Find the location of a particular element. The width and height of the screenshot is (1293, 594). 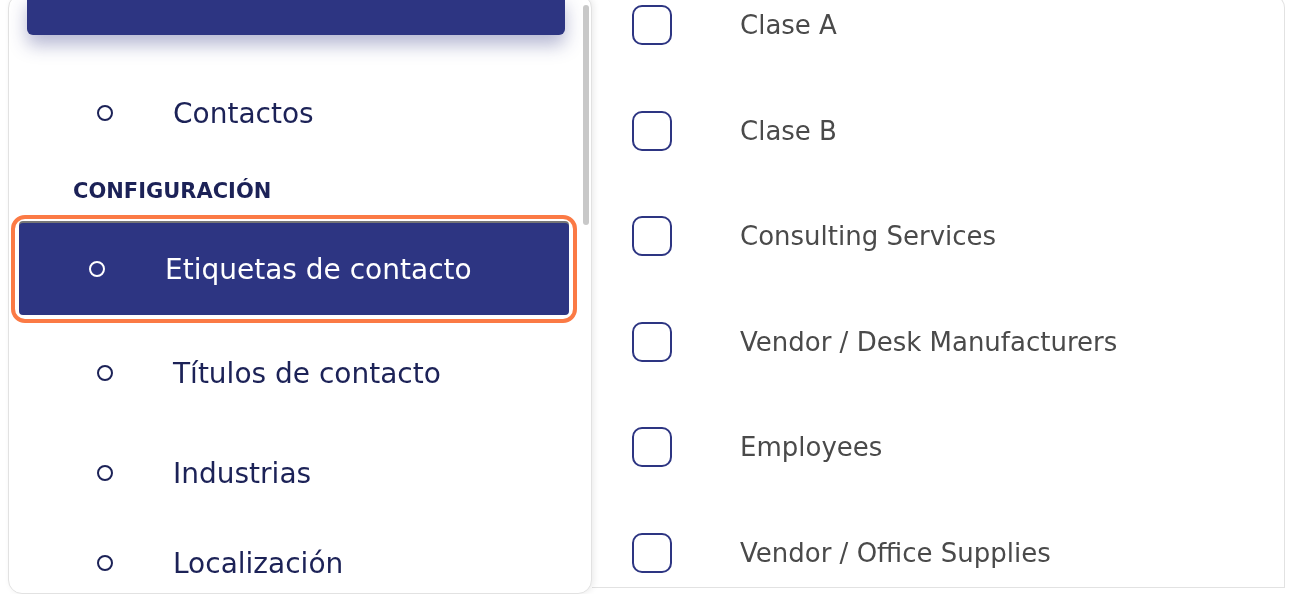

menu-item-label: Títulos de contacto is located at coordinates (307, 373).